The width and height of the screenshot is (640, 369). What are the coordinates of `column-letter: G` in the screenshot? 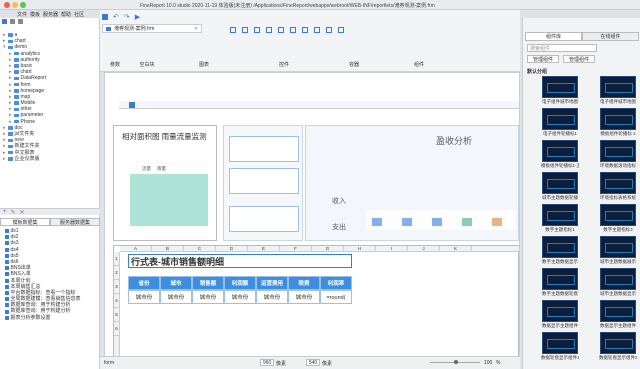 It's located at (328, 248).